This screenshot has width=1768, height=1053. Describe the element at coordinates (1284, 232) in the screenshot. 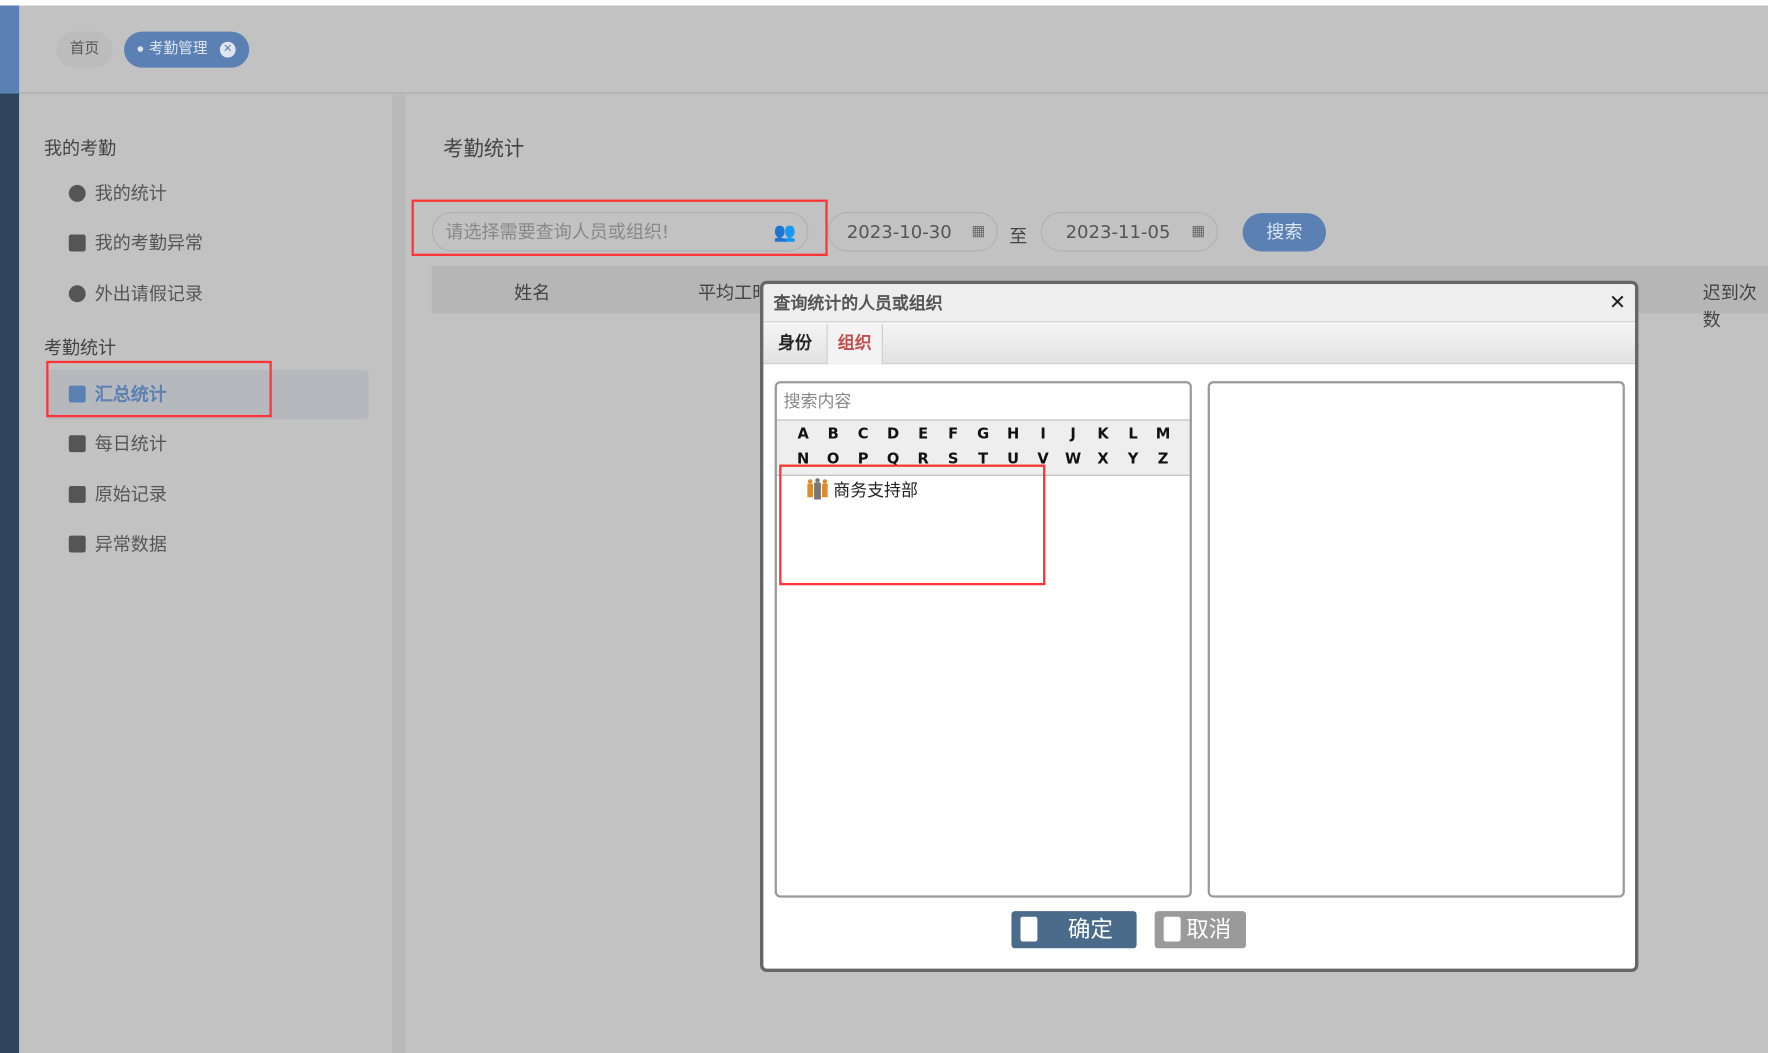

I see `search-button: 搜索` at that location.